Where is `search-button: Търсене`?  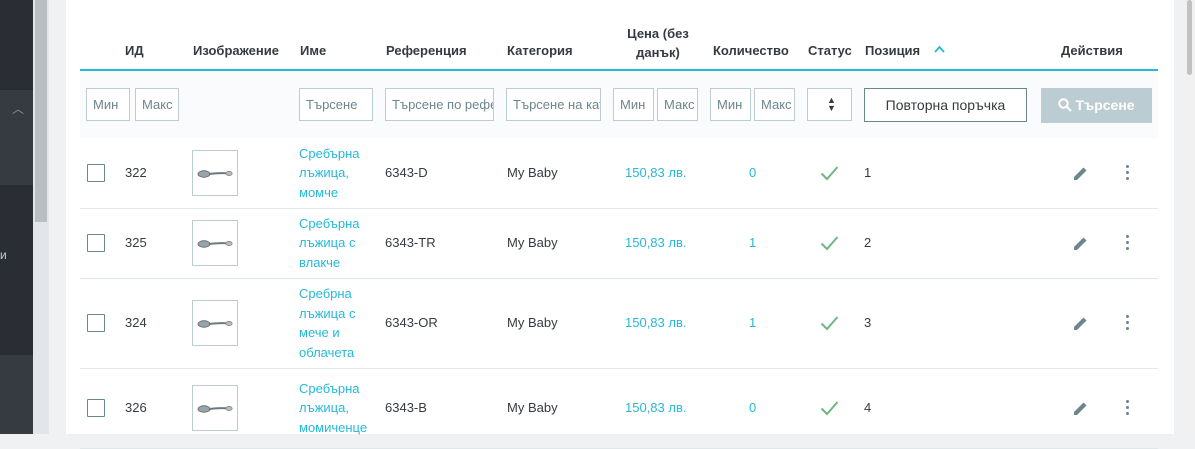
search-button: Търсене is located at coordinates (1096, 105).